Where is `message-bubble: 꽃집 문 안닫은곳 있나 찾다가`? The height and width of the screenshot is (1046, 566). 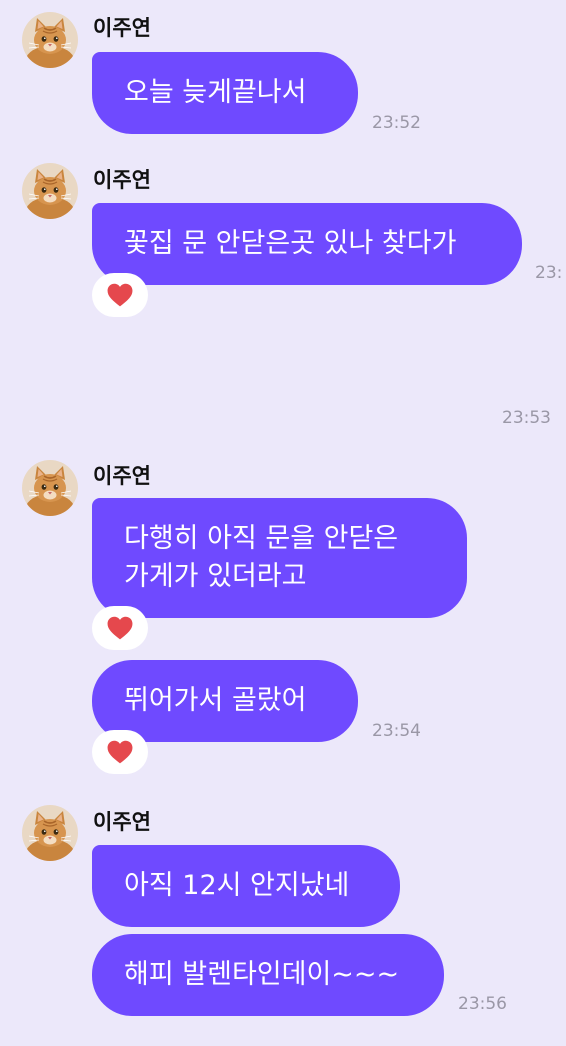
message-bubble: 꽃집 문 안닫은곳 있나 찾다가 is located at coordinates (307, 244).